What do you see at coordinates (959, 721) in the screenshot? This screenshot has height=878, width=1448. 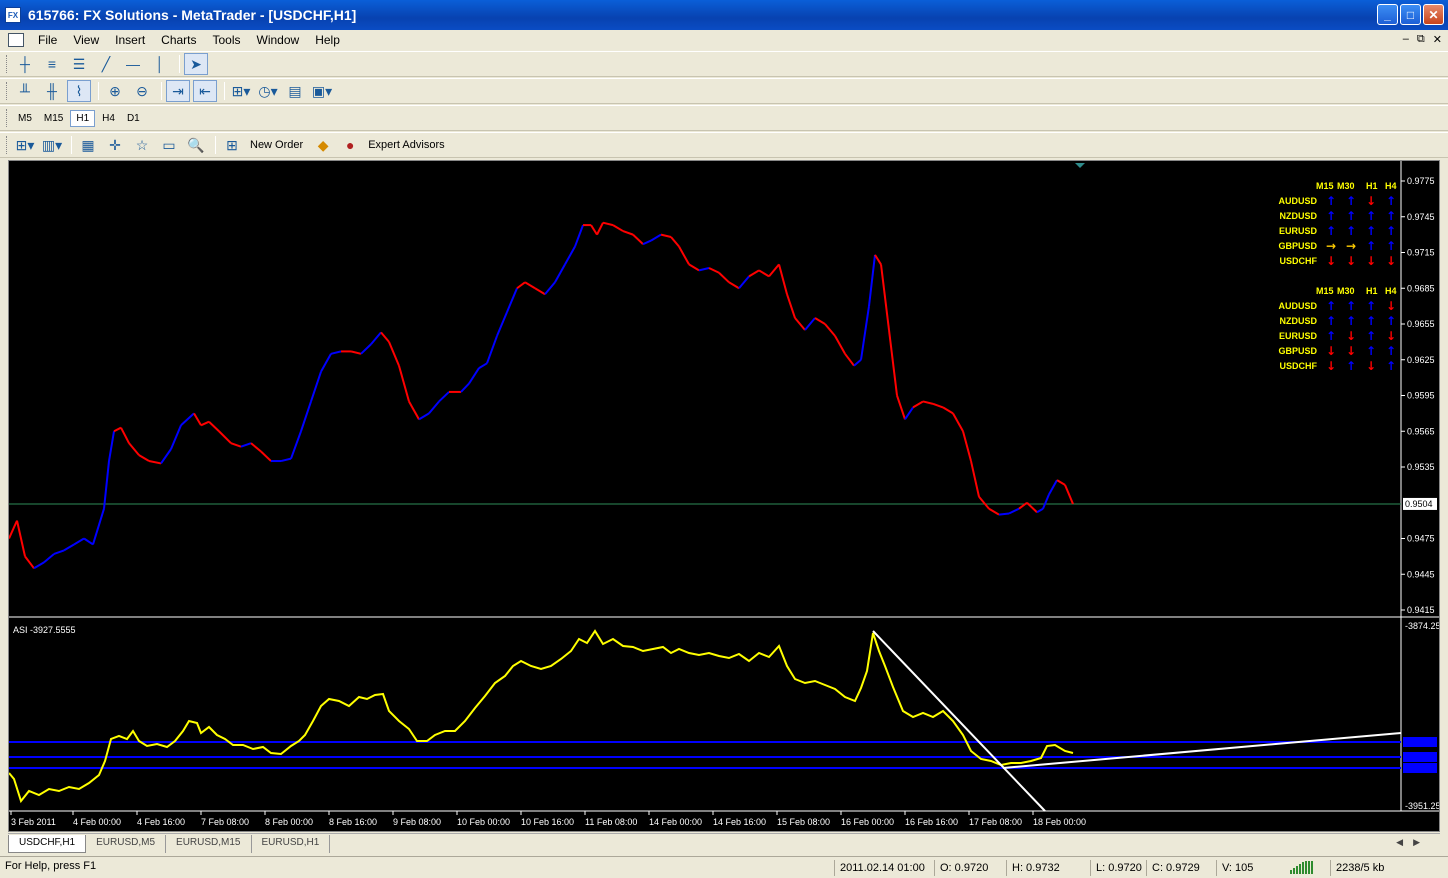 I see `asi-trendline-down` at bounding box center [959, 721].